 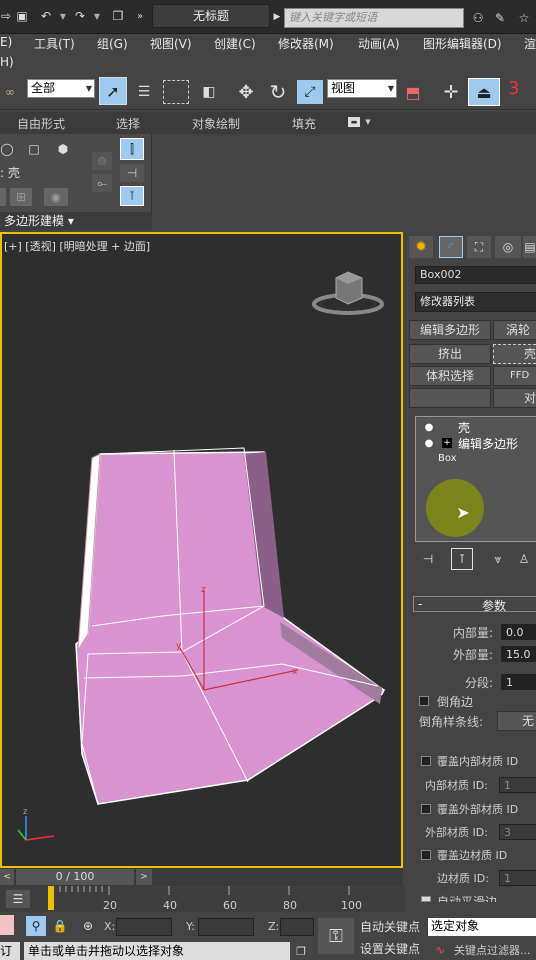 I want to click on move-icon: ✥, so click(x=246, y=92).